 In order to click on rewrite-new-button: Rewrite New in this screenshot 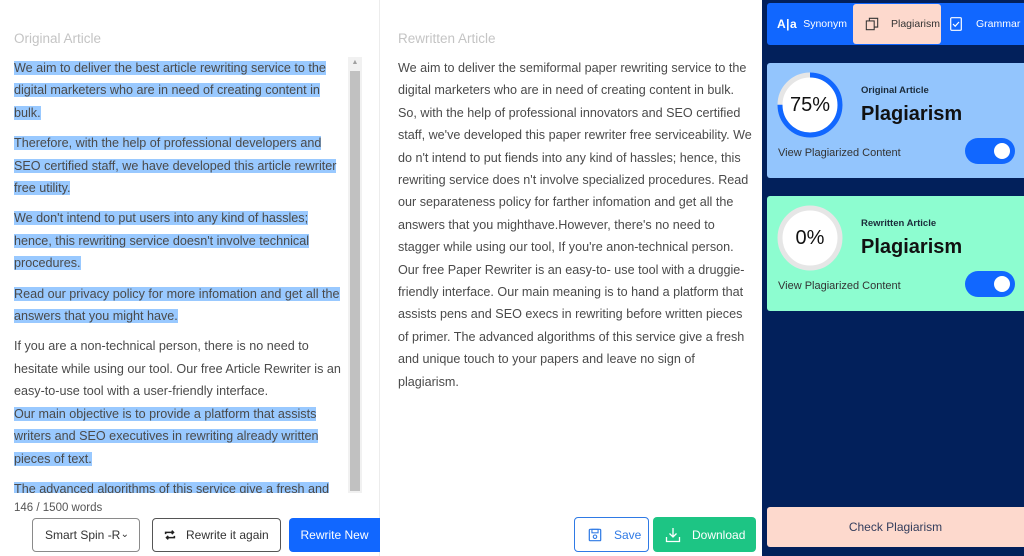, I will do `click(334, 535)`.